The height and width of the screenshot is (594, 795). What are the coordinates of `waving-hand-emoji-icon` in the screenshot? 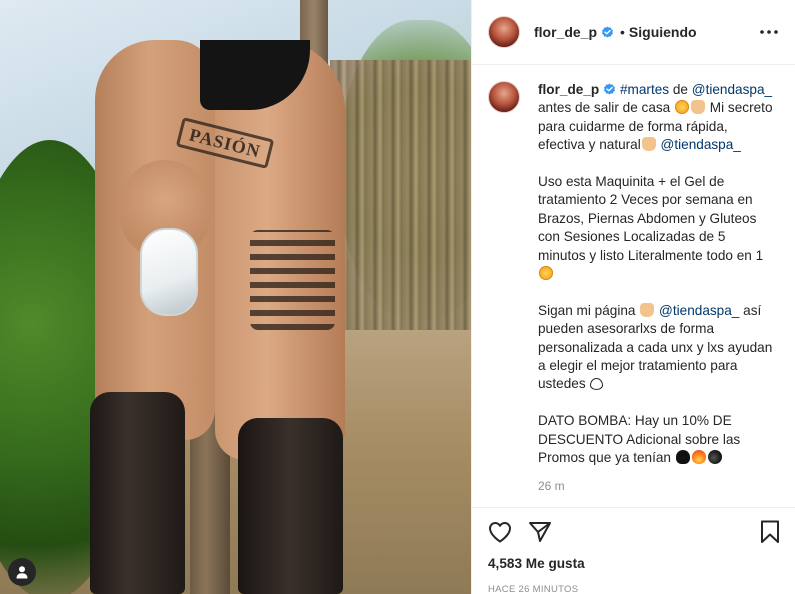 It's located at (698, 107).